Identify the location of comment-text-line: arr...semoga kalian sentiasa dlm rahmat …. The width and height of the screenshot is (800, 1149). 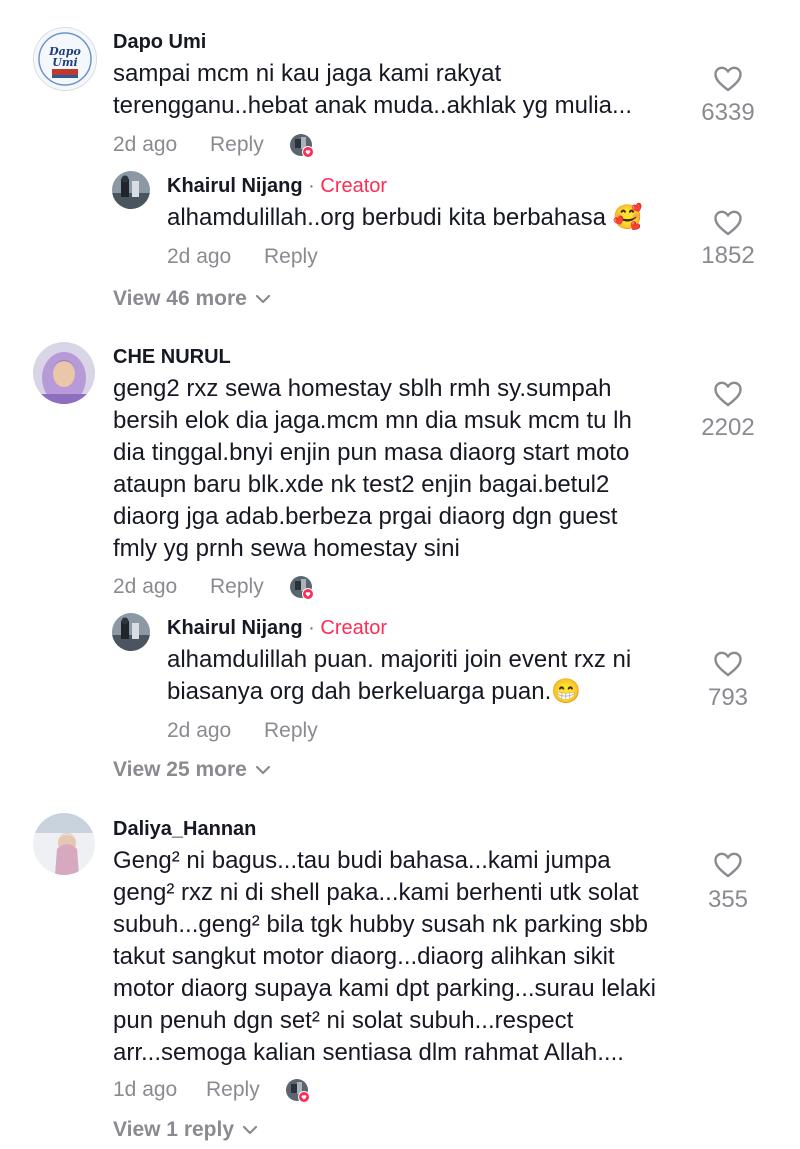
(368, 1052).